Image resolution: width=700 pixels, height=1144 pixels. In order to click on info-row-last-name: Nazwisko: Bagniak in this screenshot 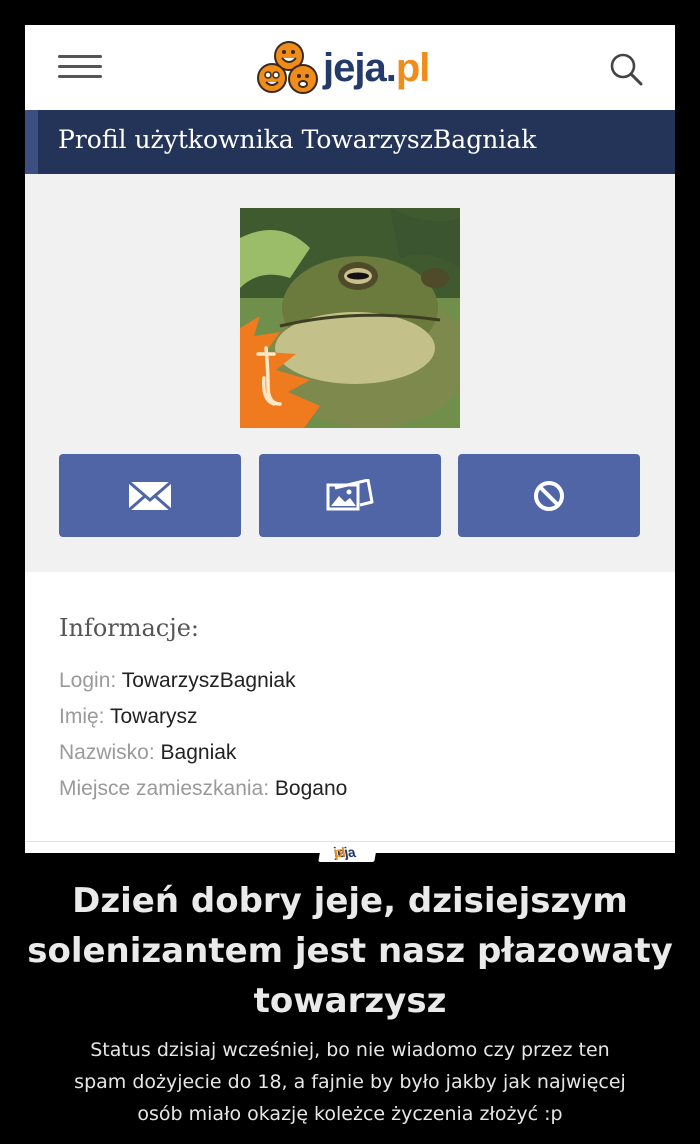, I will do `click(148, 752)`.